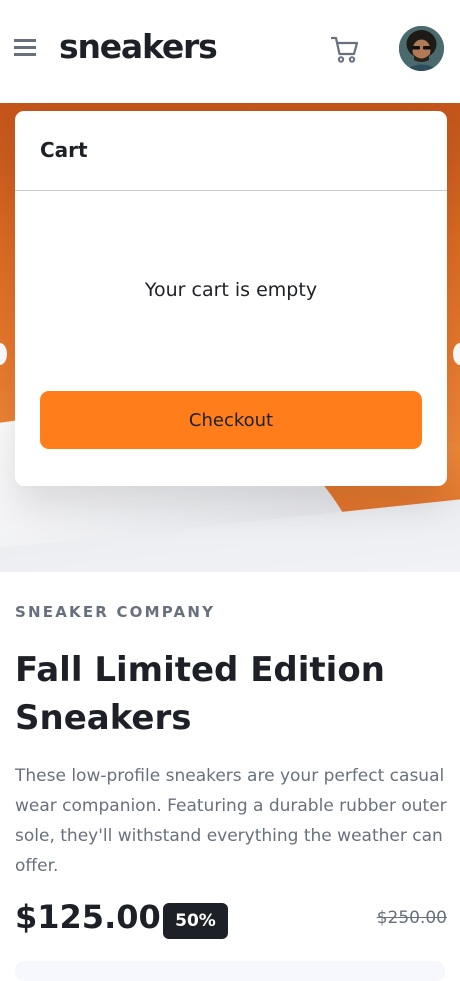 The width and height of the screenshot is (460, 981). Describe the element at coordinates (88, 917) in the screenshot. I see `current-price: $125.00` at that location.